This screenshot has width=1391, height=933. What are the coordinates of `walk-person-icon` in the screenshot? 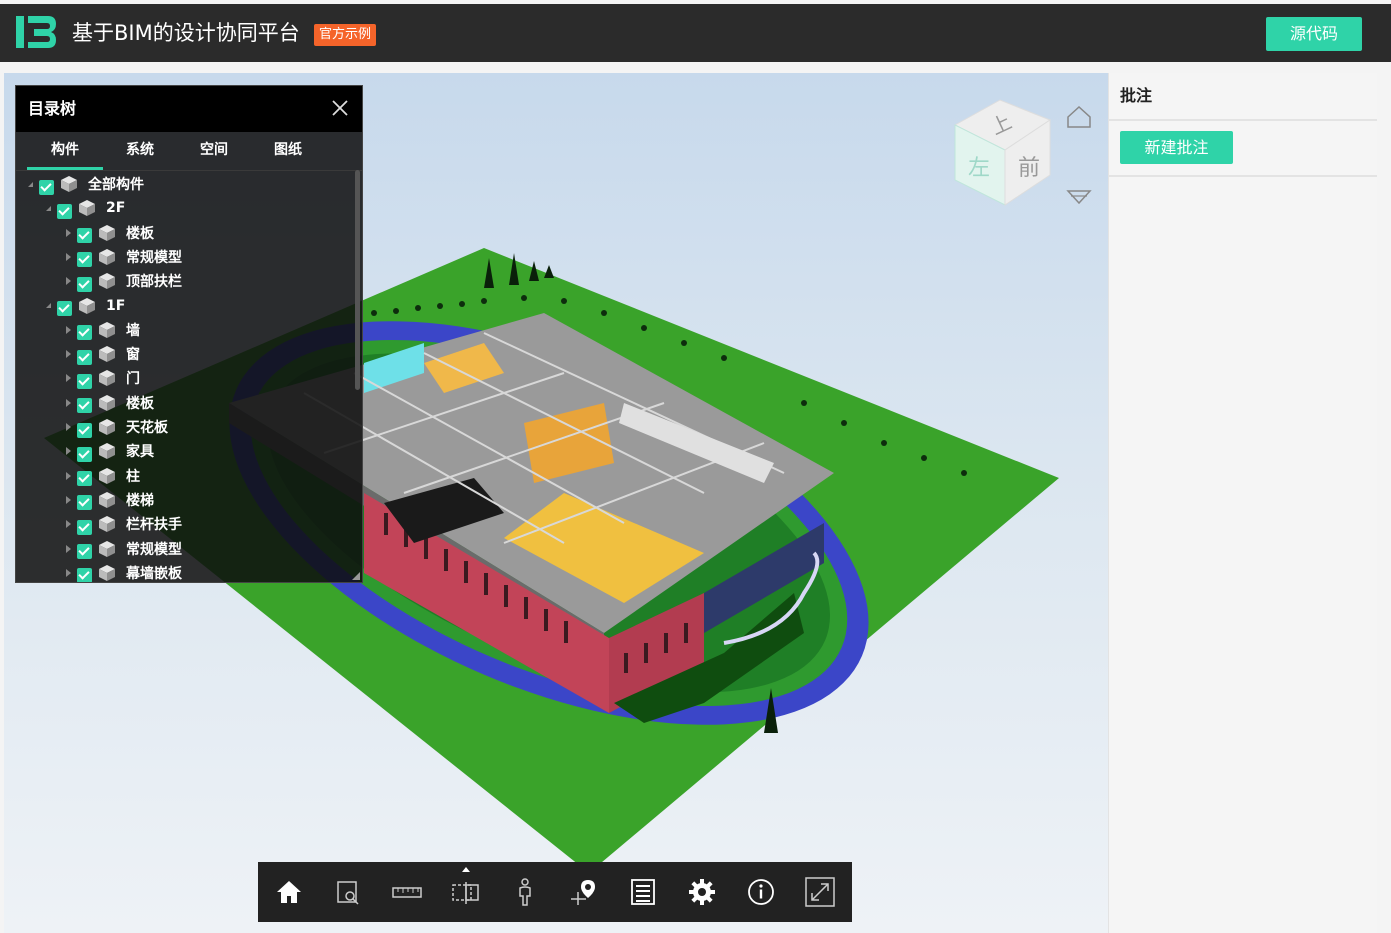 It's located at (525, 892).